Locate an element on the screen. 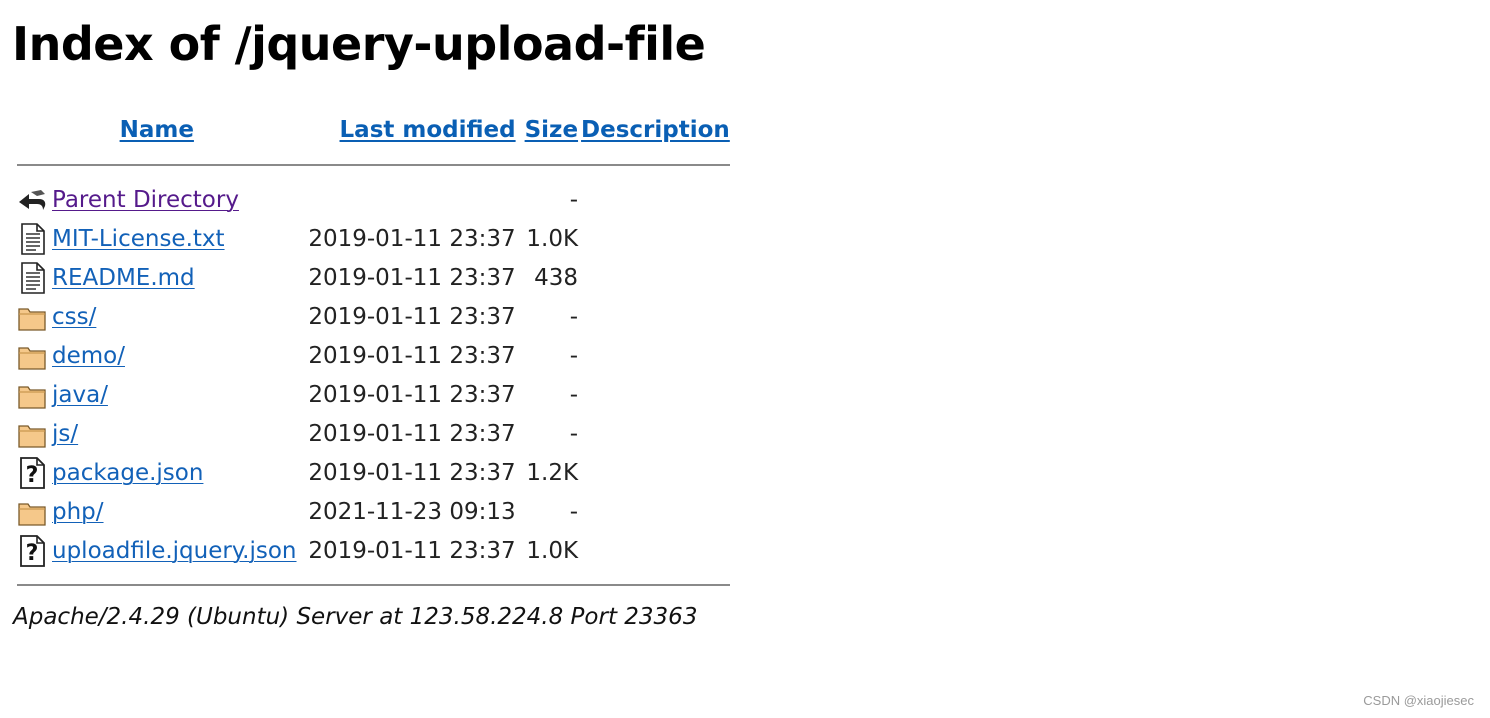 This screenshot has height=718, width=1490. file-link: js/ is located at coordinates (65, 434).